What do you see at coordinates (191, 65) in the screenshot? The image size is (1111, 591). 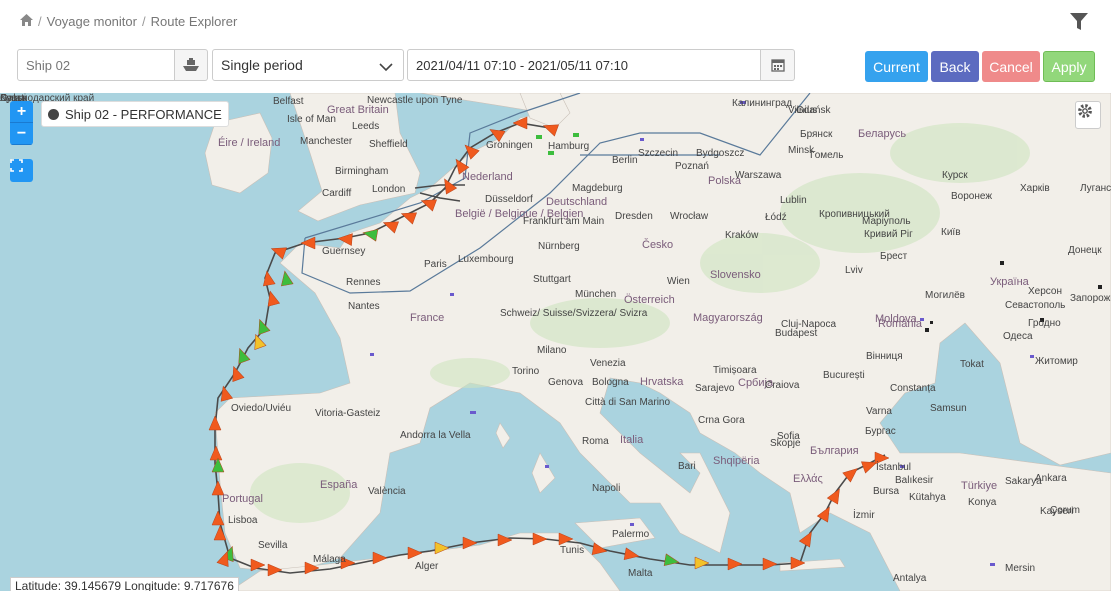 I see `ship-icon` at bounding box center [191, 65].